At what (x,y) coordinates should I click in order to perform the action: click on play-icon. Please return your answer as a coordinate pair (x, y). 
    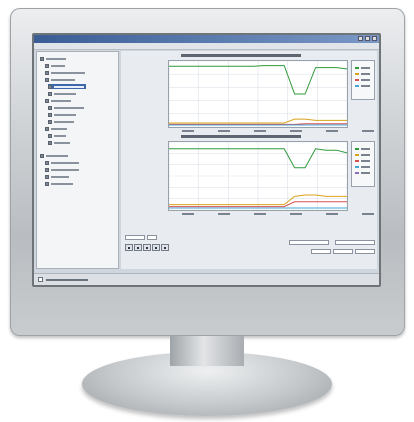
    Looking at the image, I should click on (129, 247).